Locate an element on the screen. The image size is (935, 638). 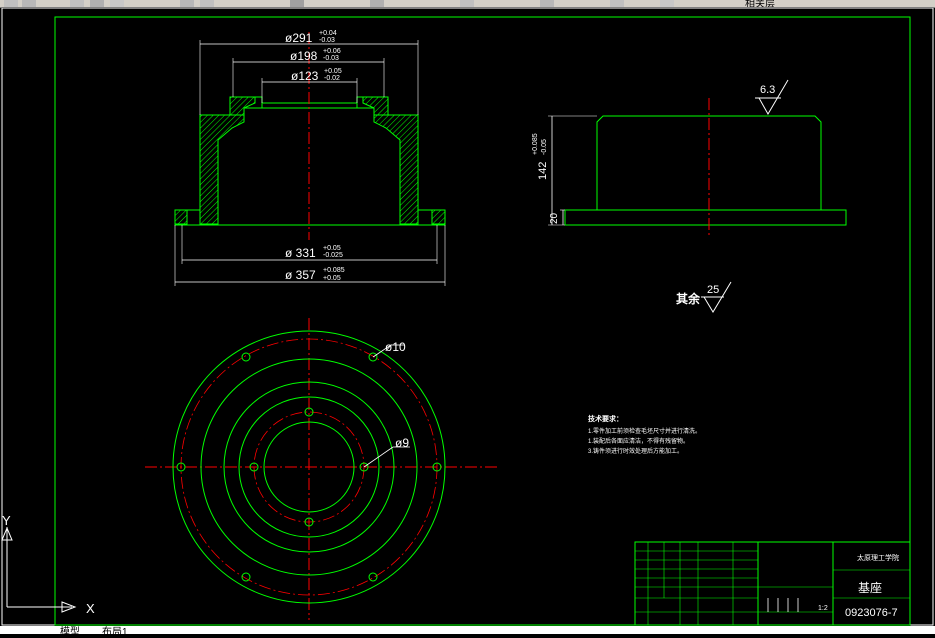
blank-side-view is located at coordinates (697, 157).